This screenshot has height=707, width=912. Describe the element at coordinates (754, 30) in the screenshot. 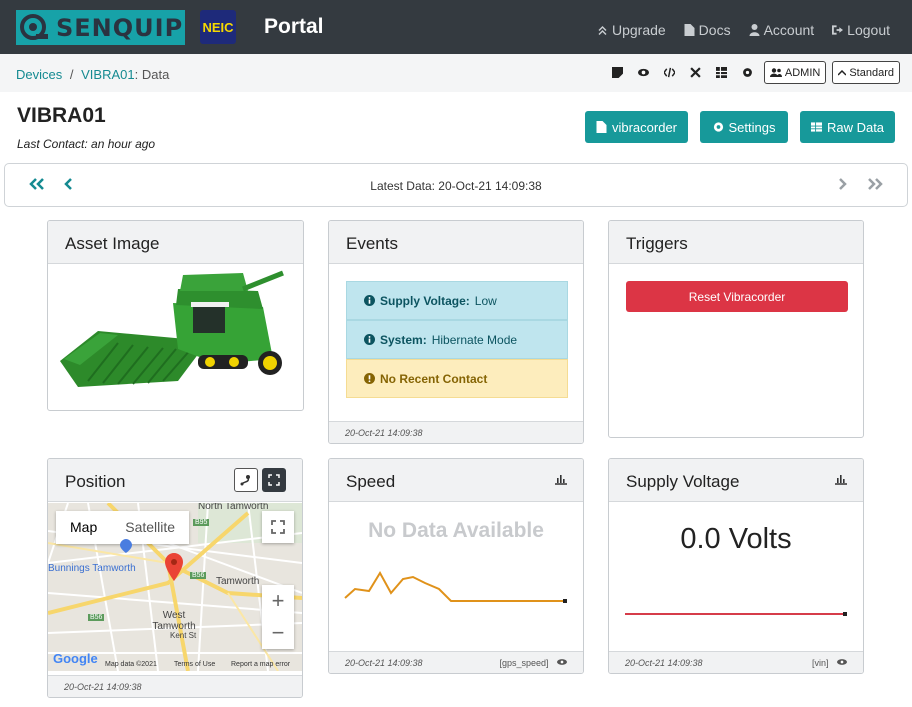

I see `user-icon` at that location.